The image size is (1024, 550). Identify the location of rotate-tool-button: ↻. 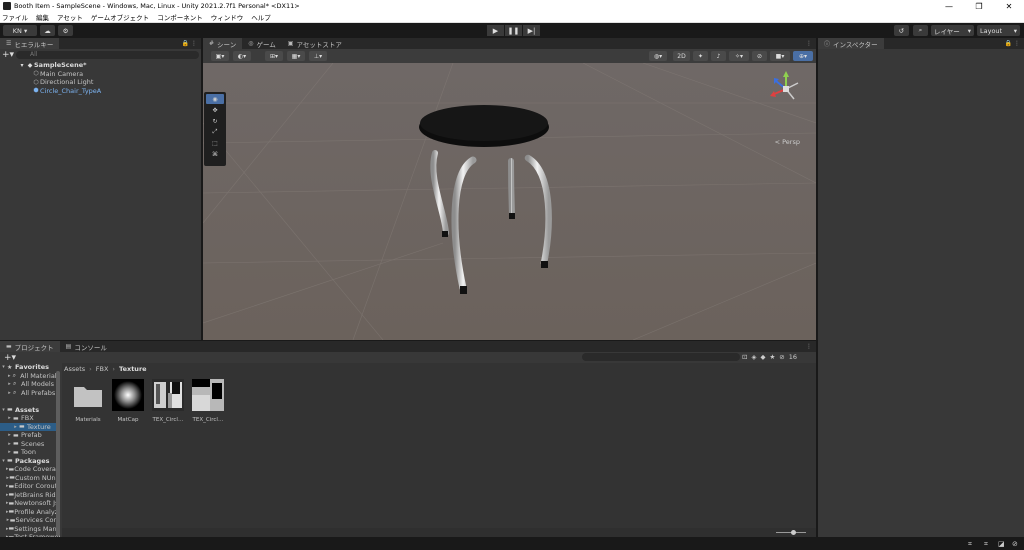
(215, 121).